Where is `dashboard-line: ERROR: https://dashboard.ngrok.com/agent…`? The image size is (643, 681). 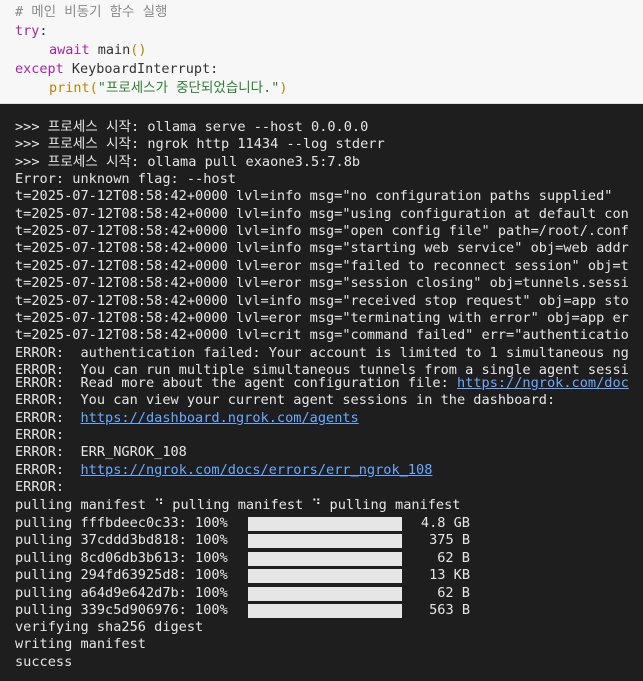 dashboard-line: ERROR: https://dashboard.ngrok.com/agent… is located at coordinates (187, 418).